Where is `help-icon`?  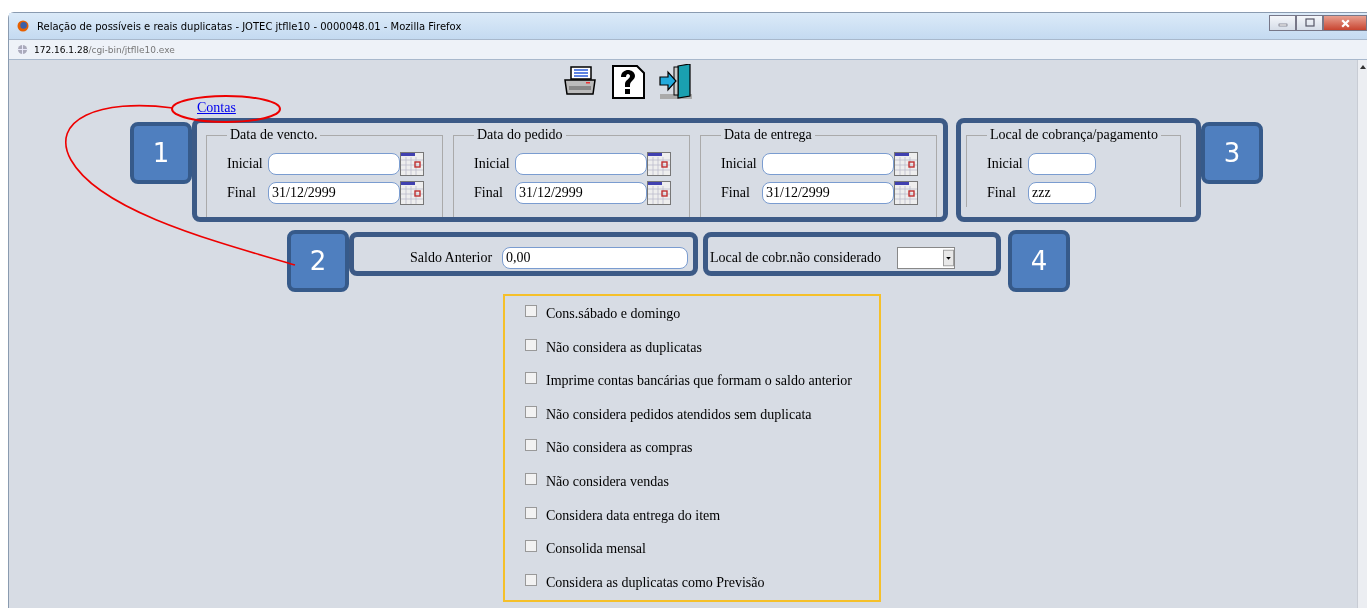 help-icon is located at coordinates (628, 82).